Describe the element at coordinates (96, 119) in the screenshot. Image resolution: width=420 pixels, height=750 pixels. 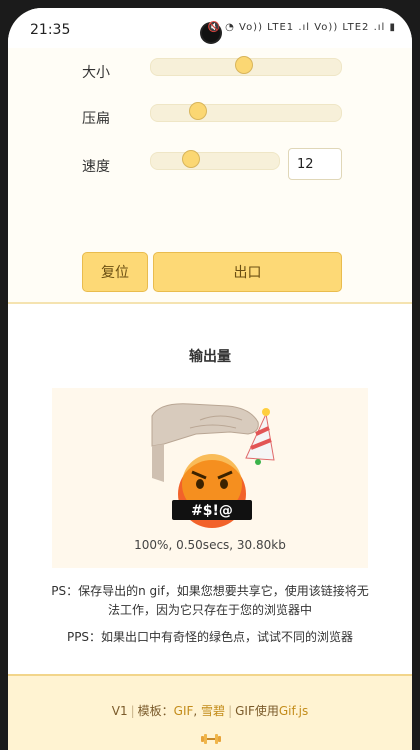
I see `squash-label: 压扁` at that location.